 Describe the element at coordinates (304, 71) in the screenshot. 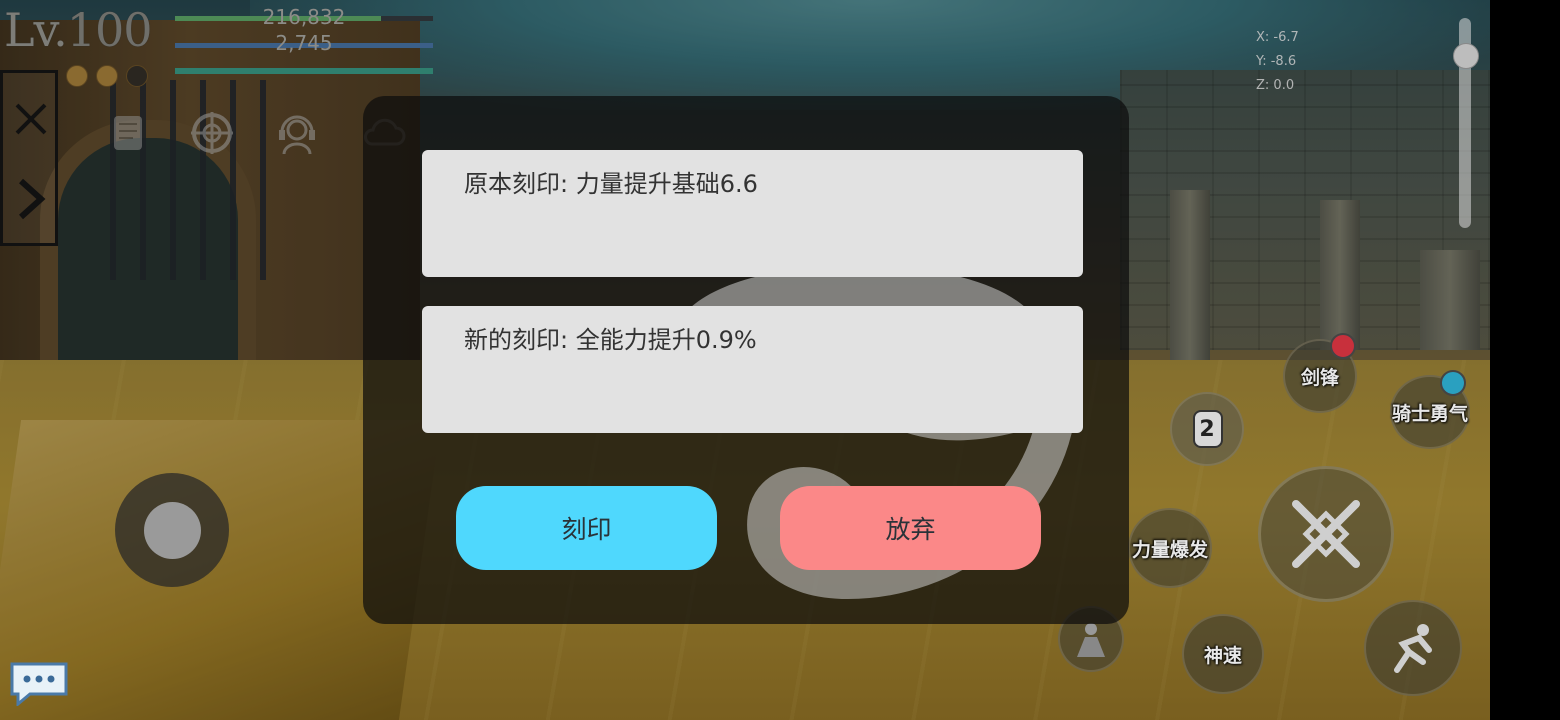

I see `xp-bar` at that location.